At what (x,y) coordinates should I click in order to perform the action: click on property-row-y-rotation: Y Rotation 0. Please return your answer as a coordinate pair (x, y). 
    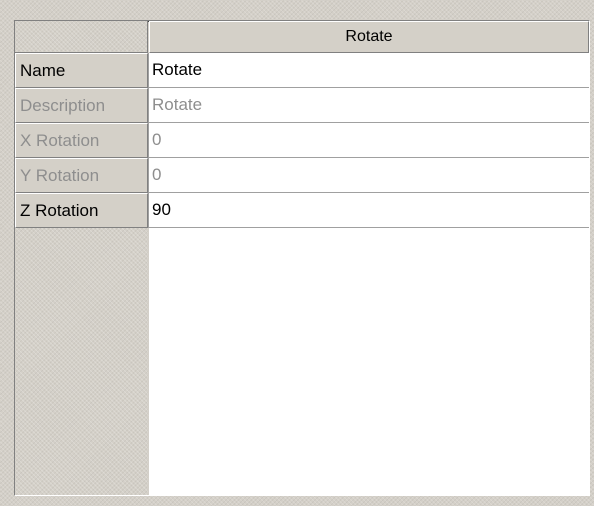
    Looking at the image, I should click on (302, 175).